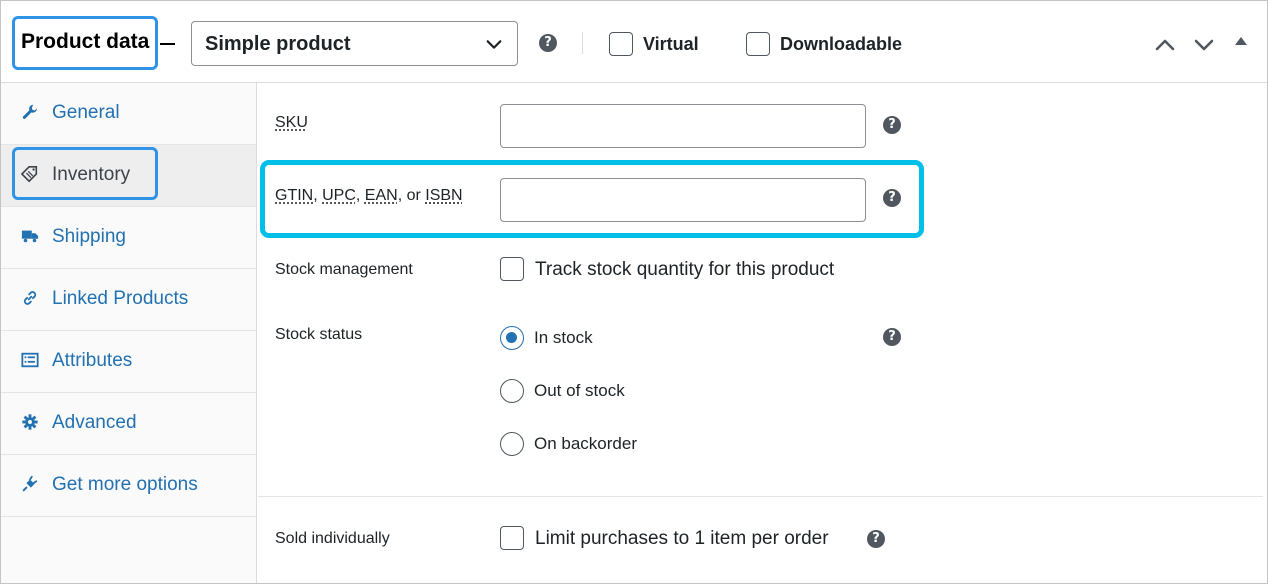 The image size is (1268, 584). I want to click on tab-advanced: Advanced, so click(128, 424).